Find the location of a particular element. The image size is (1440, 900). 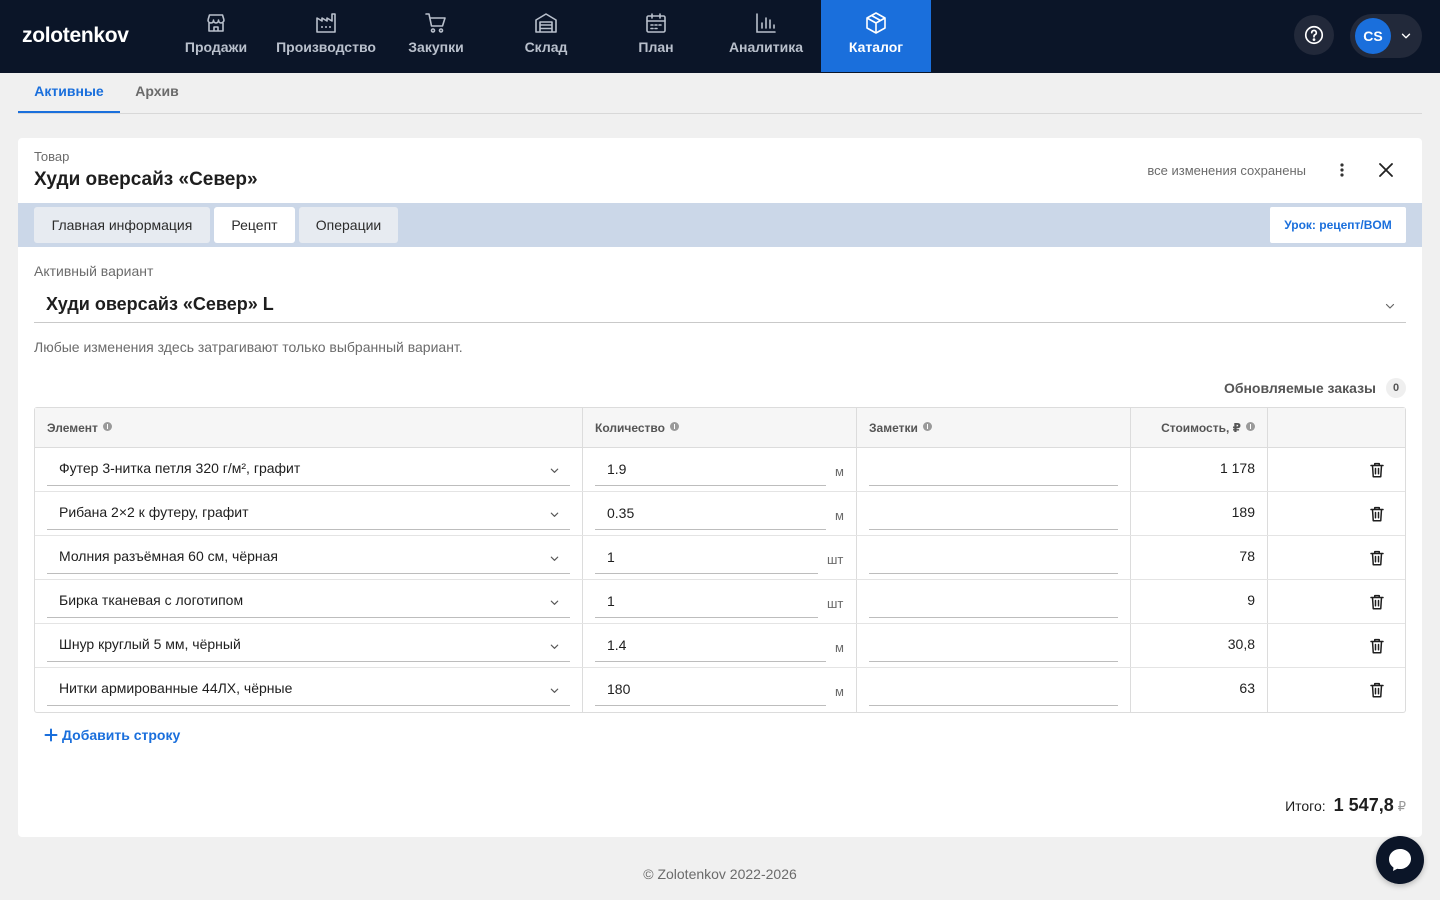

nav-item-analytics: Аналитика is located at coordinates (766, 36).